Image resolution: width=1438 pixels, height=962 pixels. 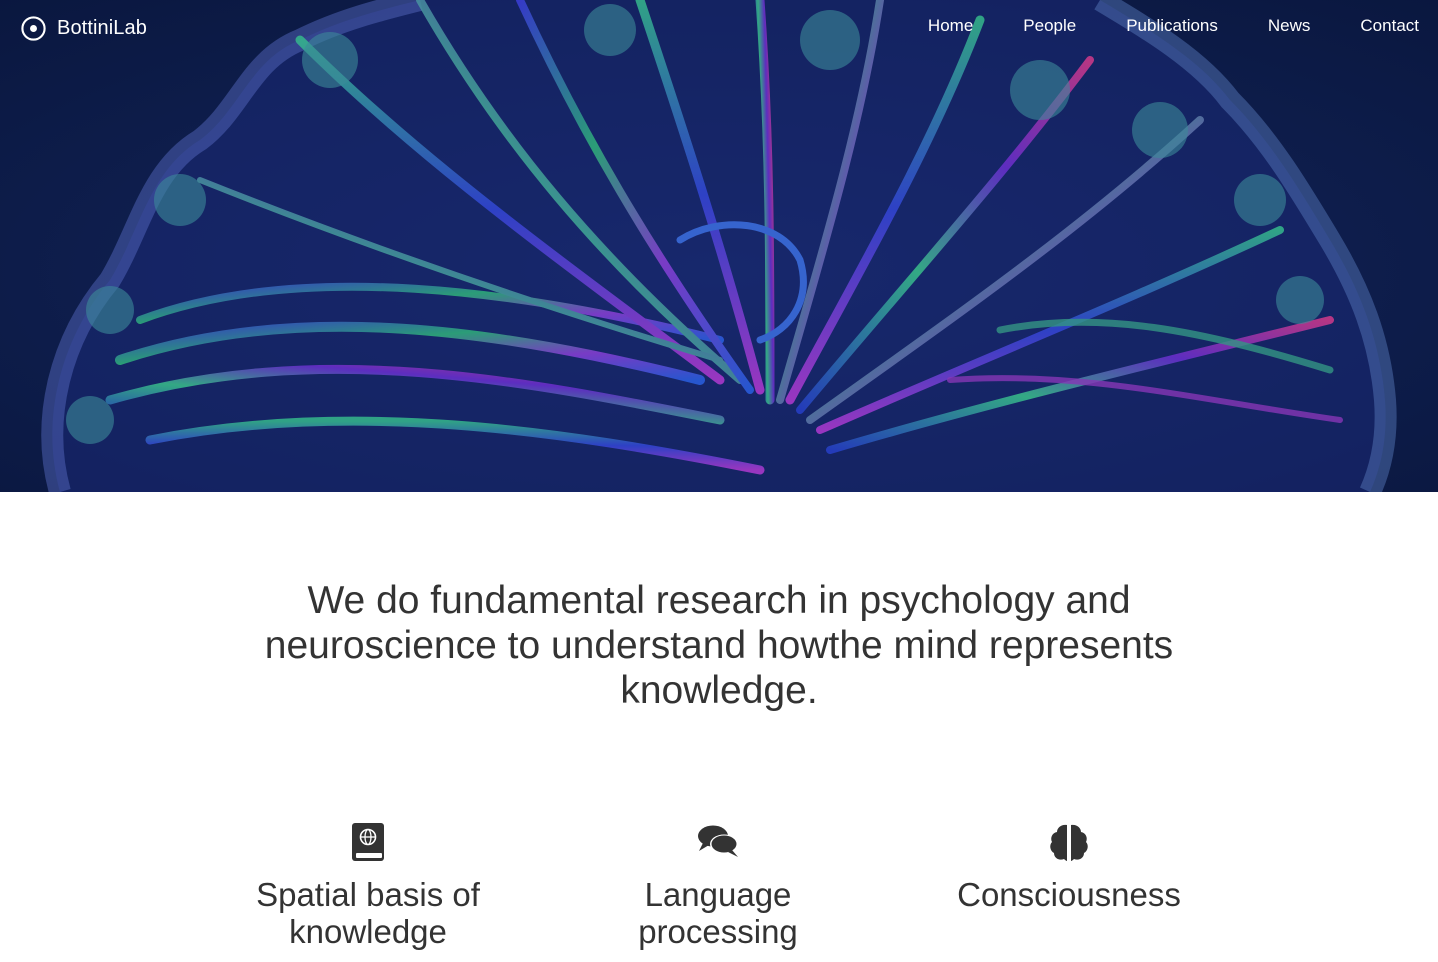 What do you see at coordinates (1069, 867) in the screenshot?
I see `feature-consciousness: Consciousness` at bounding box center [1069, 867].